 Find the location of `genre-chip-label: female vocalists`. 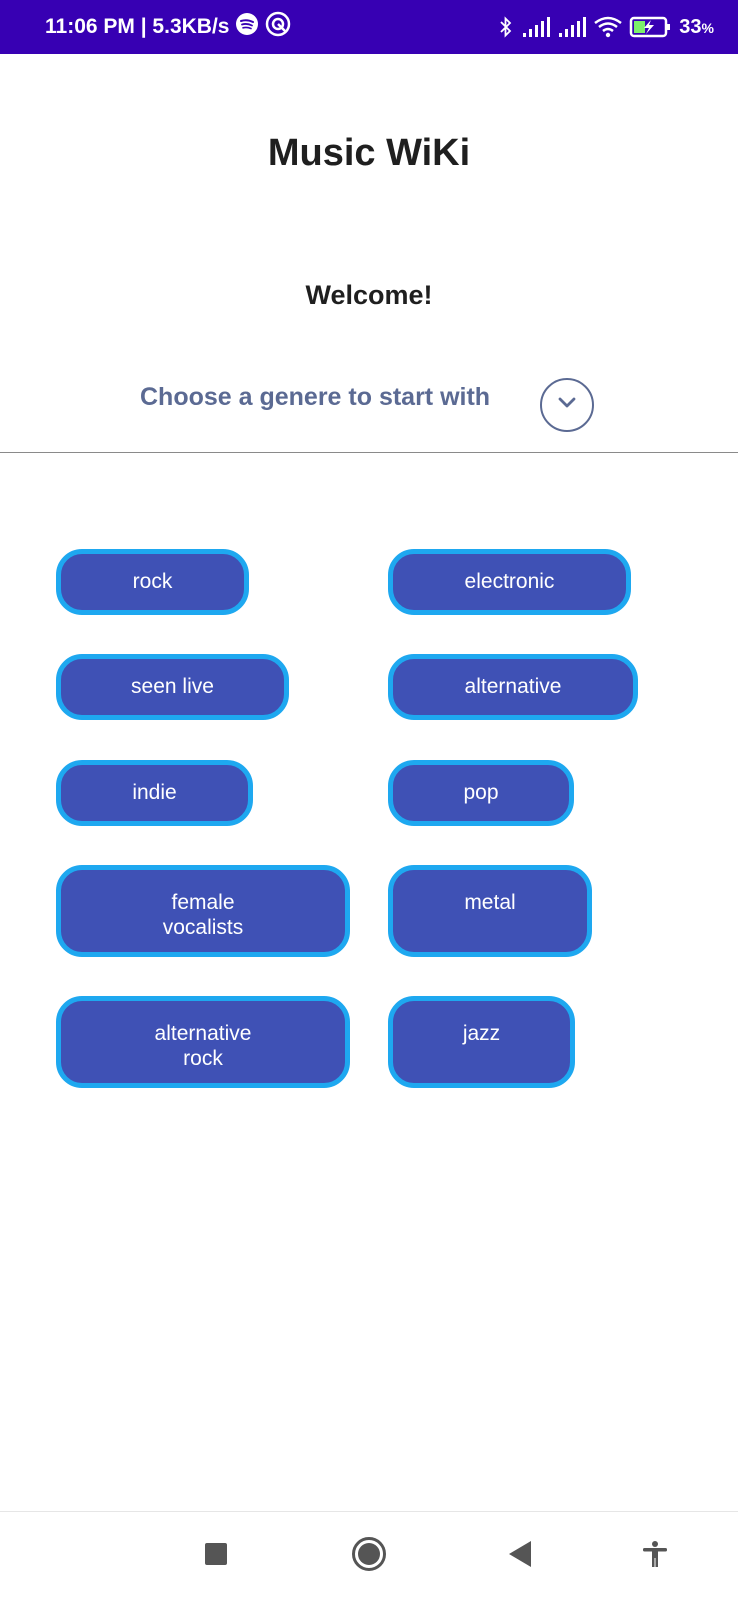

genre-chip-label: female vocalists is located at coordinates (203, 915).